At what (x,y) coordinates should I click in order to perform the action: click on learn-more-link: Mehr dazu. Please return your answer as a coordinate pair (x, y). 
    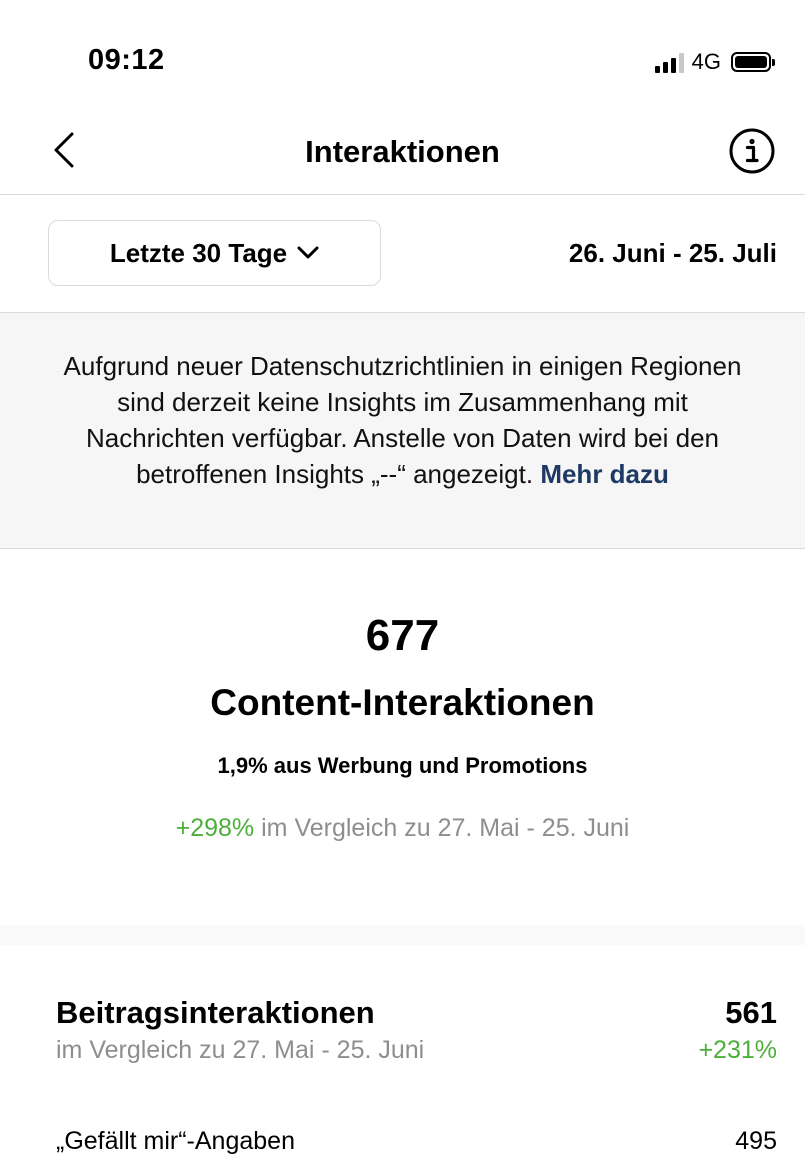
    Looking at the image, I should click on (604, 474).